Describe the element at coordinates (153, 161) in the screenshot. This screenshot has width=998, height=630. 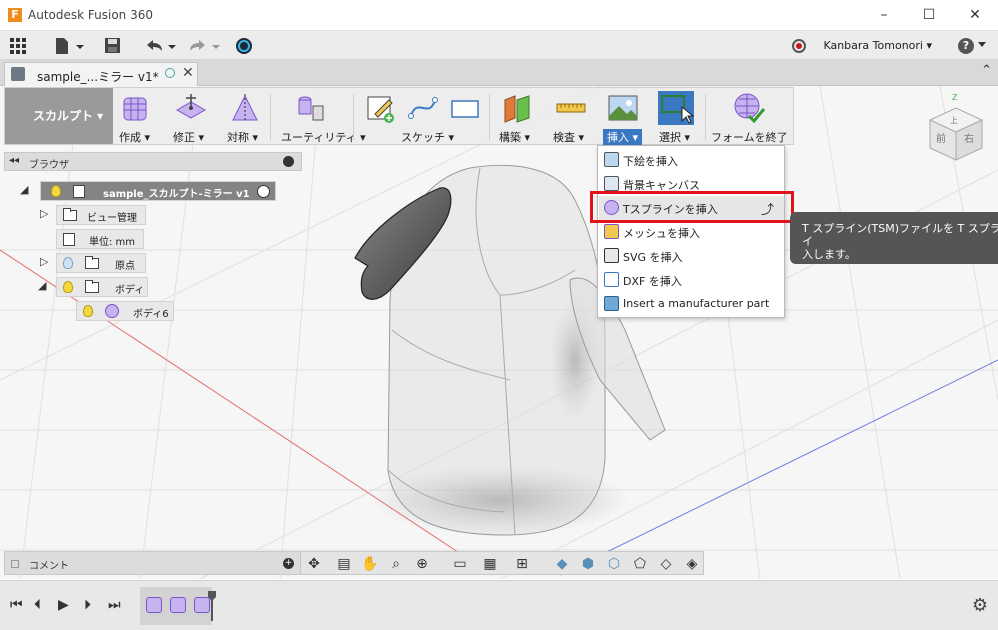
I see `browser-panel-header: ◂◂ ブラウザ` at that location.